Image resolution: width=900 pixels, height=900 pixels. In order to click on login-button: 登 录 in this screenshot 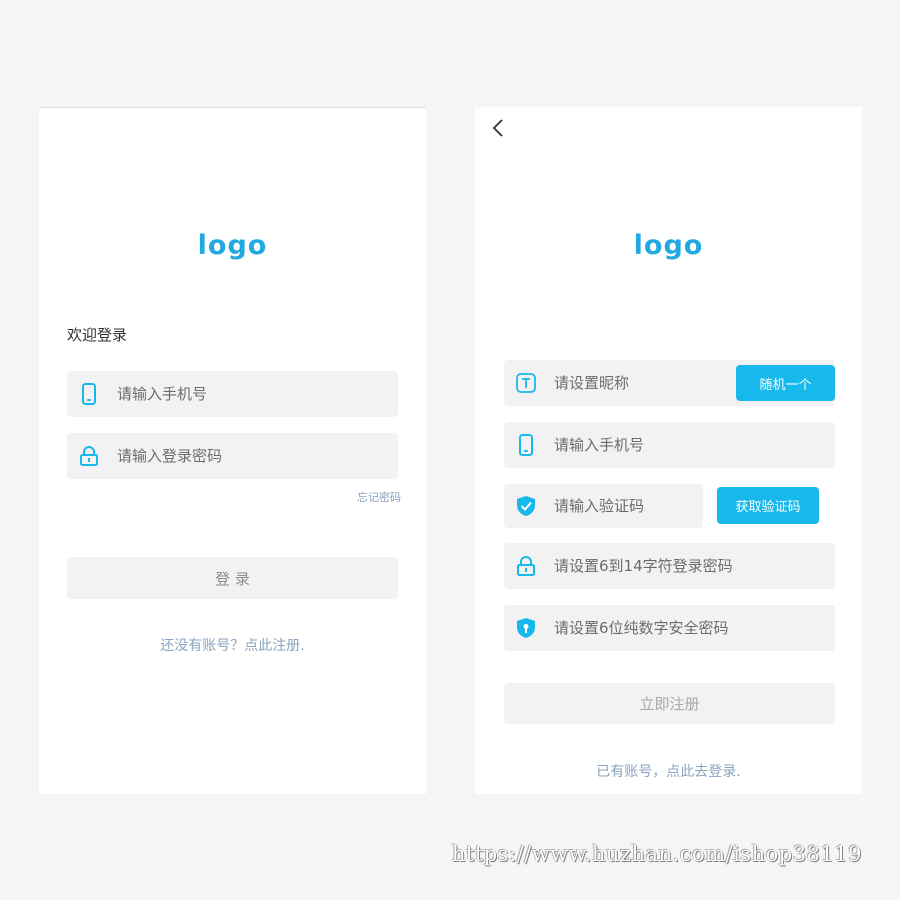, I will do `click(232, 578)`.